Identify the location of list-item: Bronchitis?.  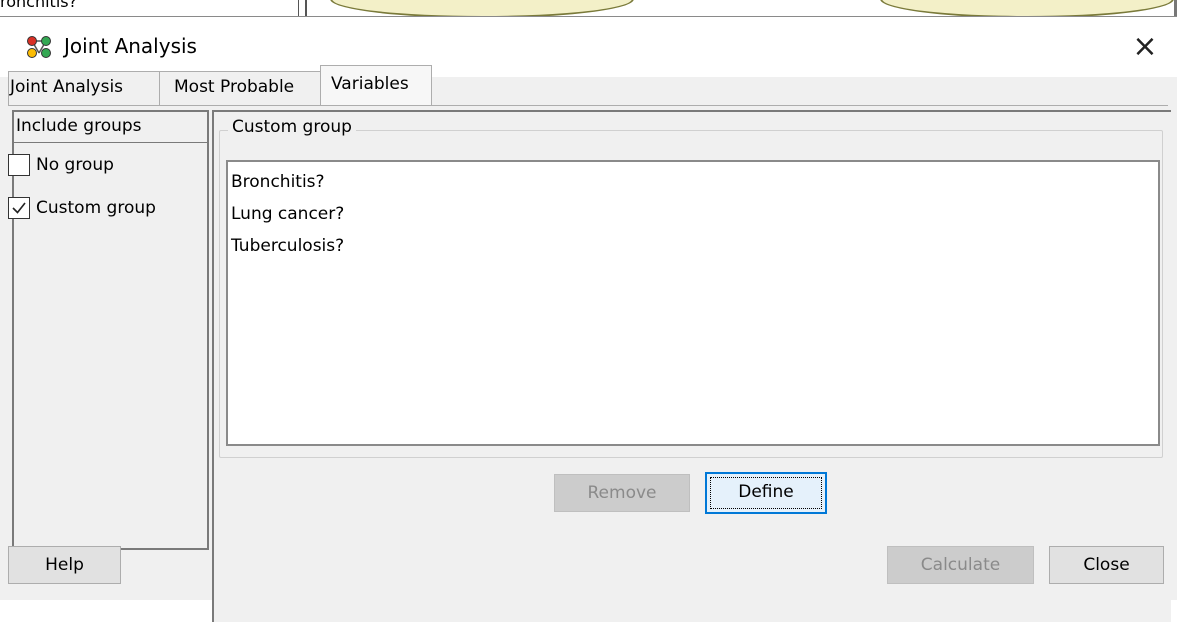
(278, 182).